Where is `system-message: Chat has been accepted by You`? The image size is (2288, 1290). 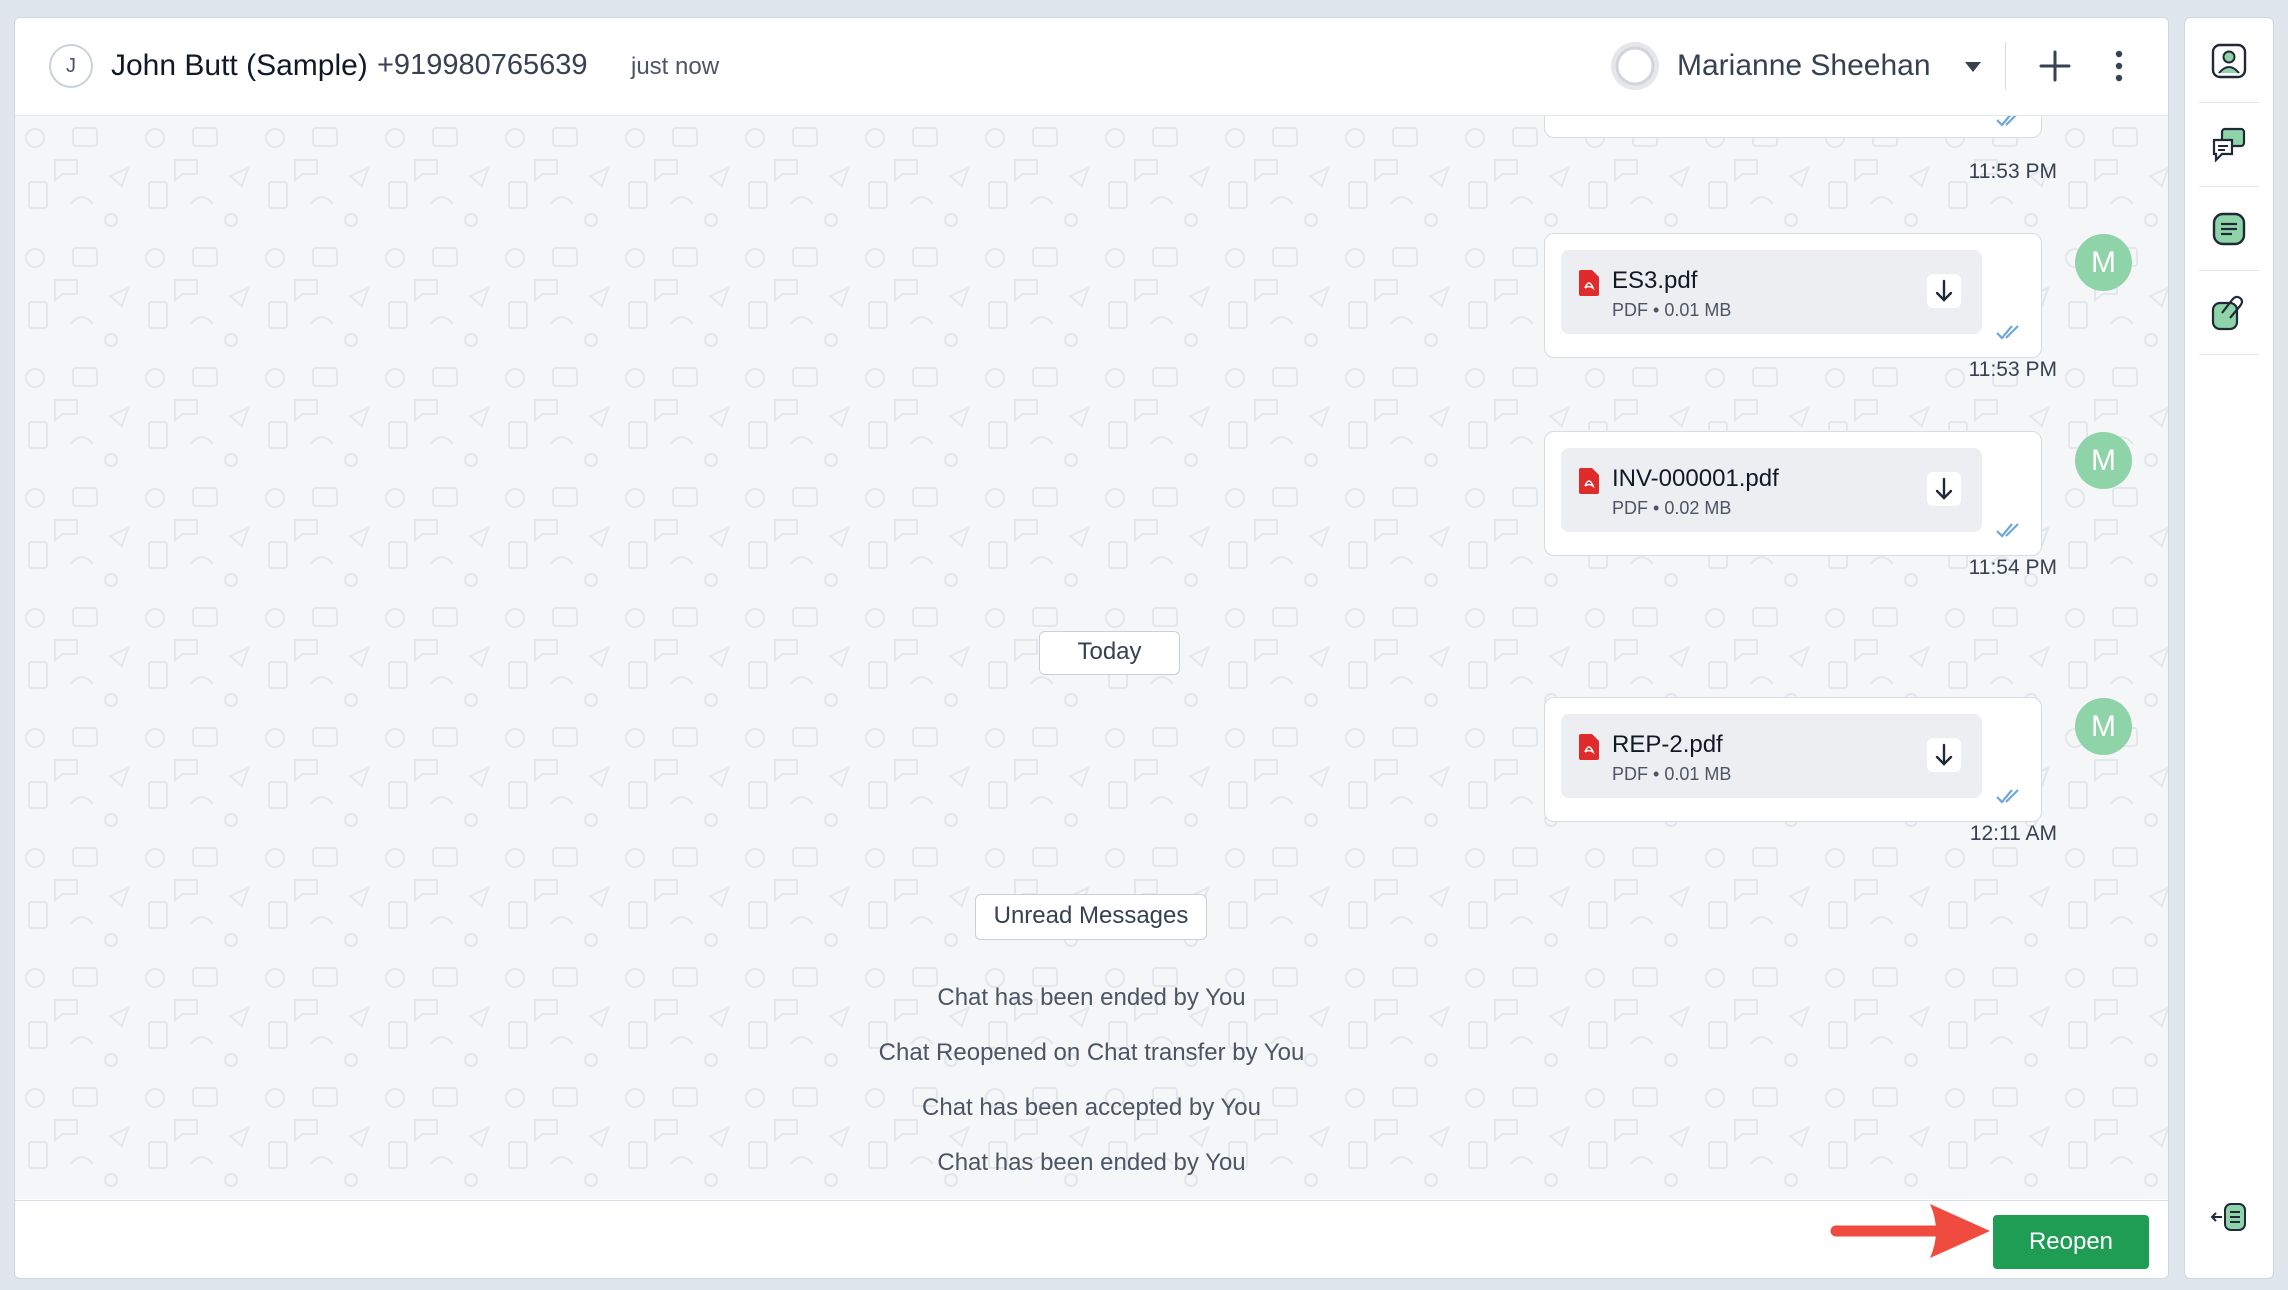
system-message: Chat has been accepted by You is located at coordinates (1091, 1107).